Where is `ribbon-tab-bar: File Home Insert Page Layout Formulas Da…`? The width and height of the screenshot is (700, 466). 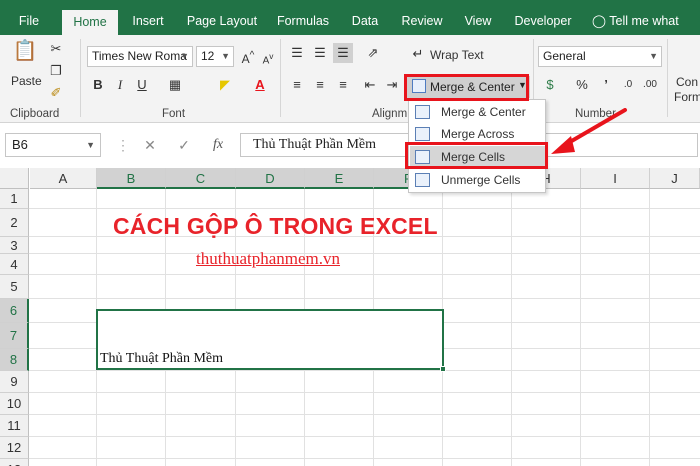 ribbon-tab-bar: File Home Insert Page Layout Formulas Da… is located at coordinates (350, 27).